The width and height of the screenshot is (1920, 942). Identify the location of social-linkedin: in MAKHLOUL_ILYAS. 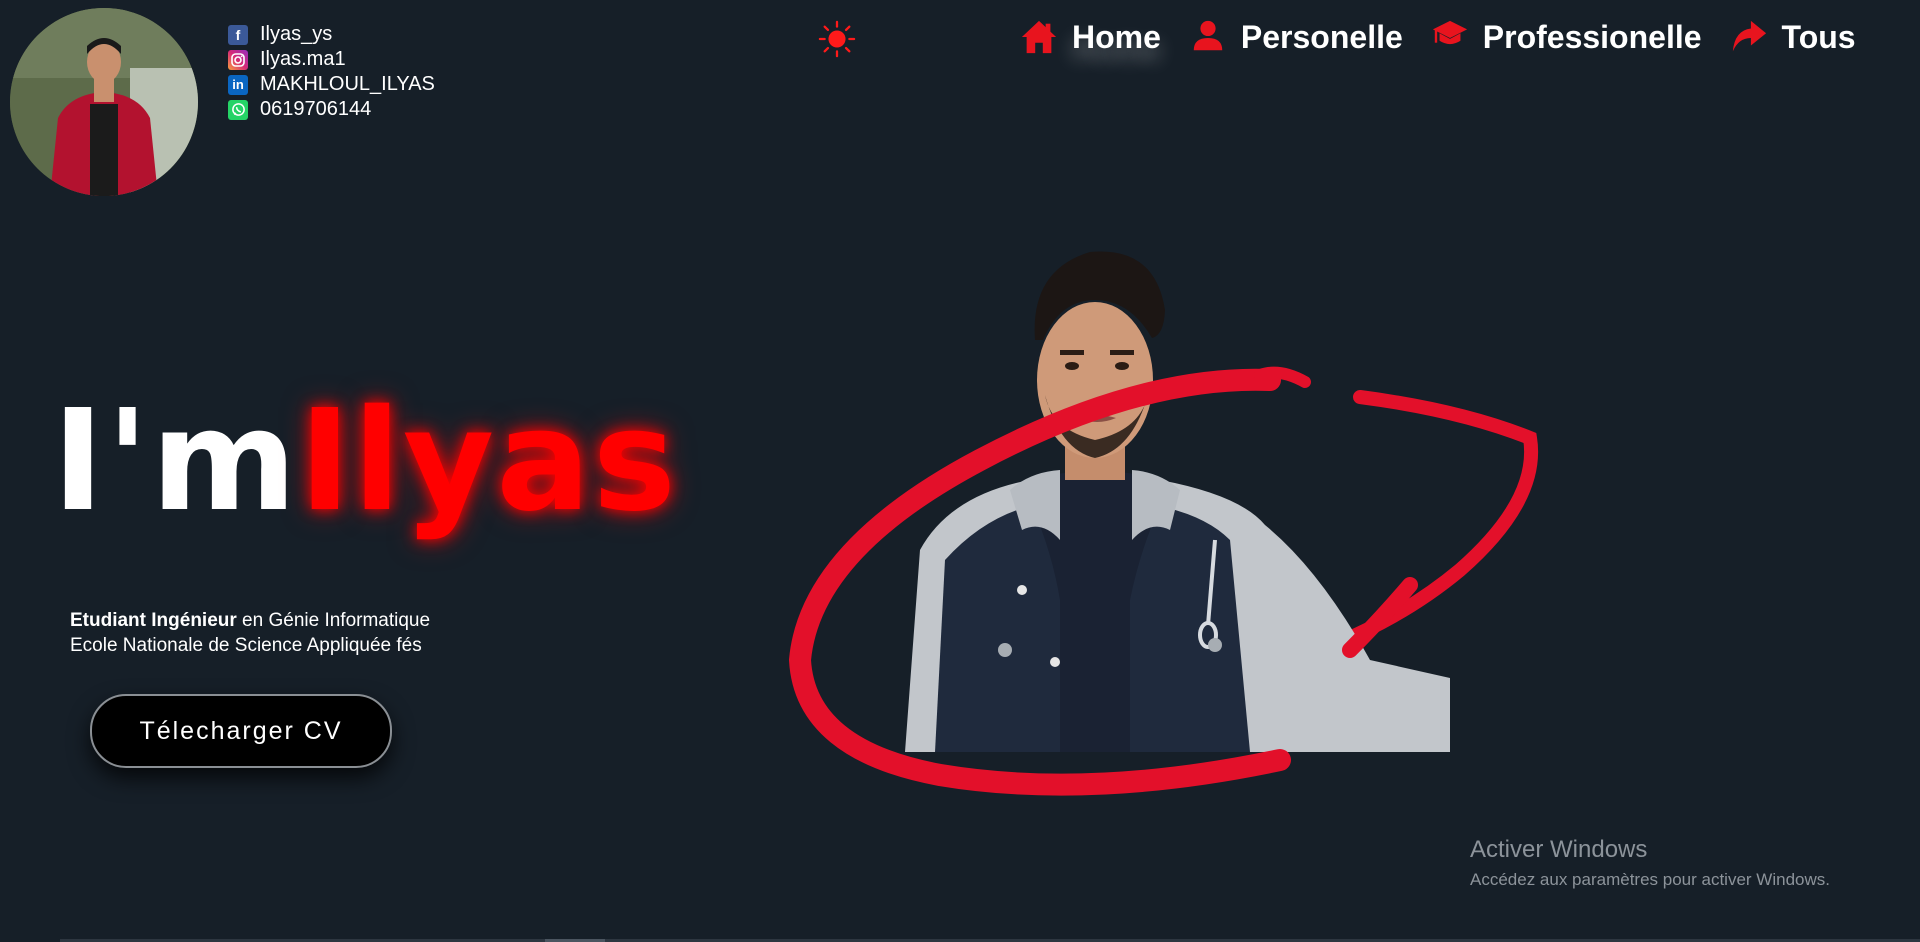
(331, 84).